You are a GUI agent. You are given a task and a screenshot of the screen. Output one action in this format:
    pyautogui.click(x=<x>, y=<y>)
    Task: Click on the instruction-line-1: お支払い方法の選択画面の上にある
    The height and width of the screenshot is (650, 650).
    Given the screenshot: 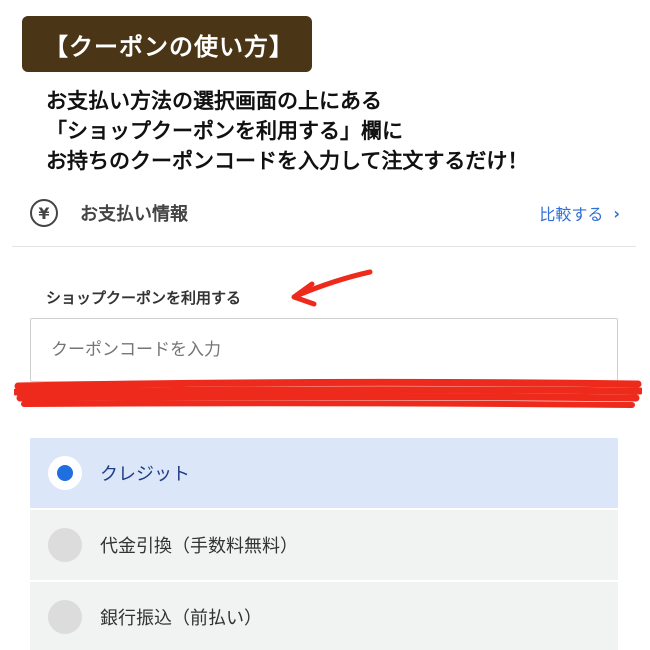 What is the action you would take?
    pyautogui.click(x=214, y=101)
    